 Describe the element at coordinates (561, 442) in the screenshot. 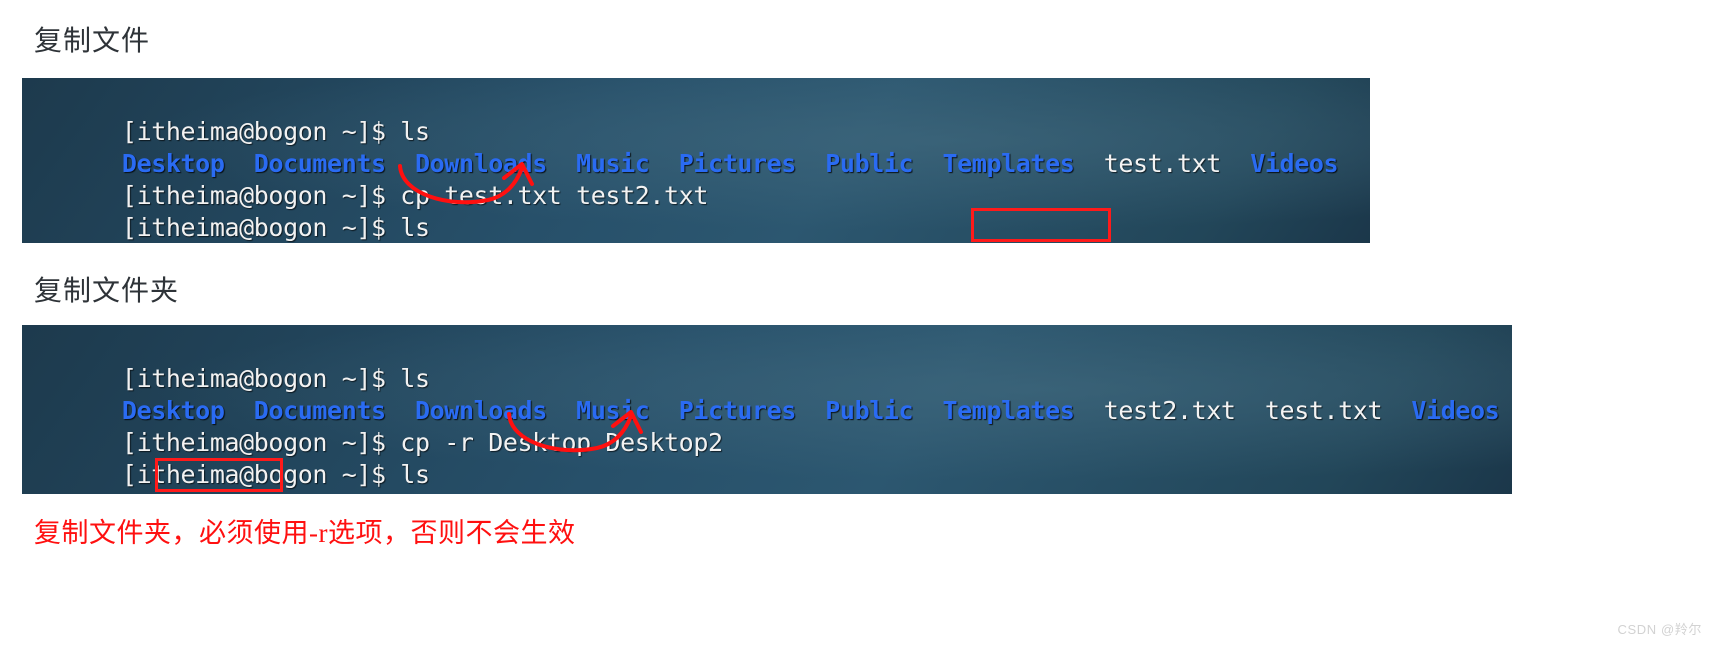

I see `shell-command-cp-r: cp -r Desktop Desktop2` at that location.